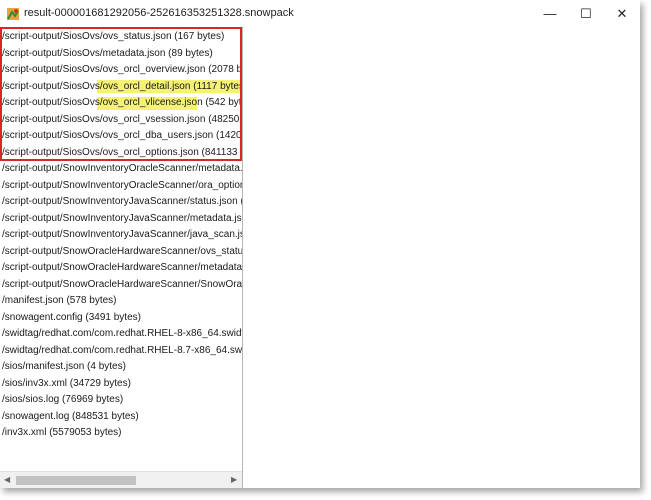  Describe the element at coordinates (121, 367) in the screenshot. I see `list-item: /sios/manifest.json (4 bytes)` at that location.